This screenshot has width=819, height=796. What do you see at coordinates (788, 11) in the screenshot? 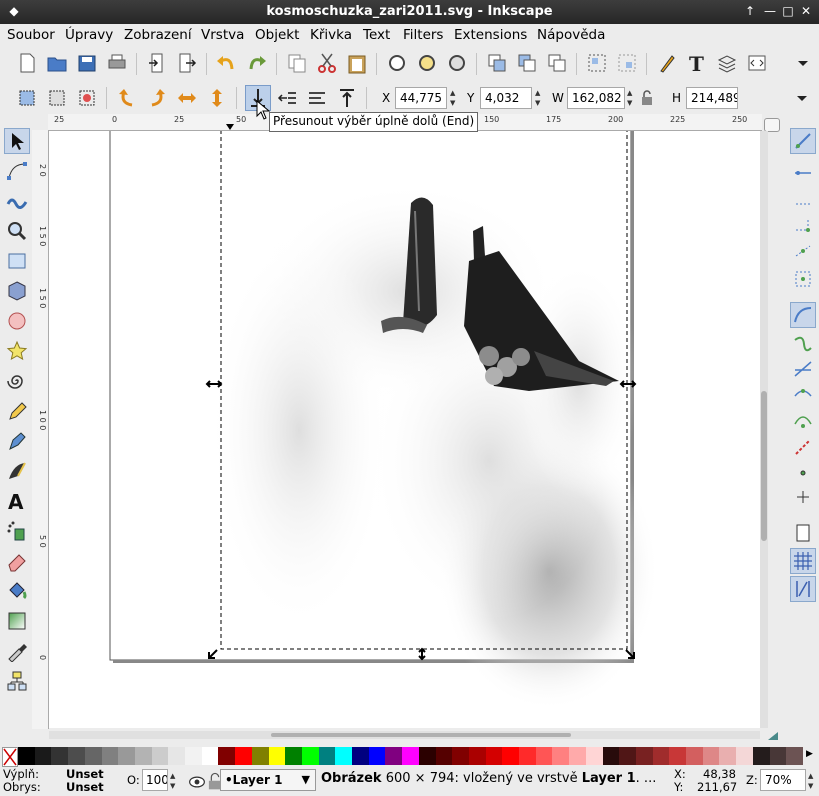
I see `maximize-icon: □` at bounding box center [788, 11].